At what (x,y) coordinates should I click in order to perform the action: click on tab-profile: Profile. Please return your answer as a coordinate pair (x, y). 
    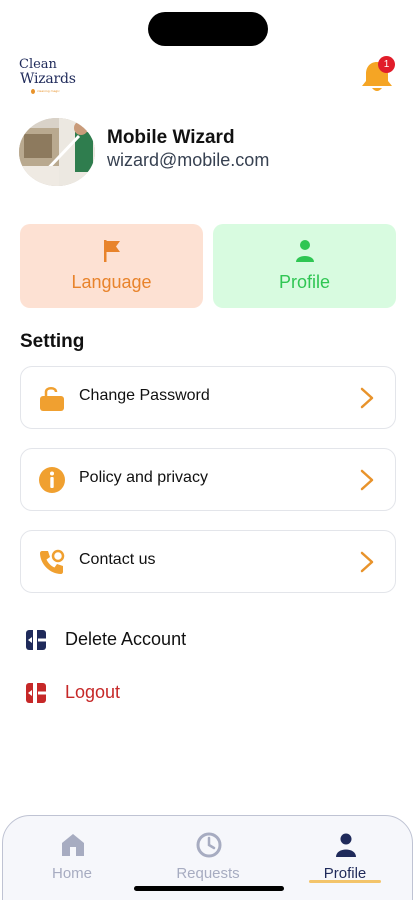
    Looking at the image, I should click on (345, 862).